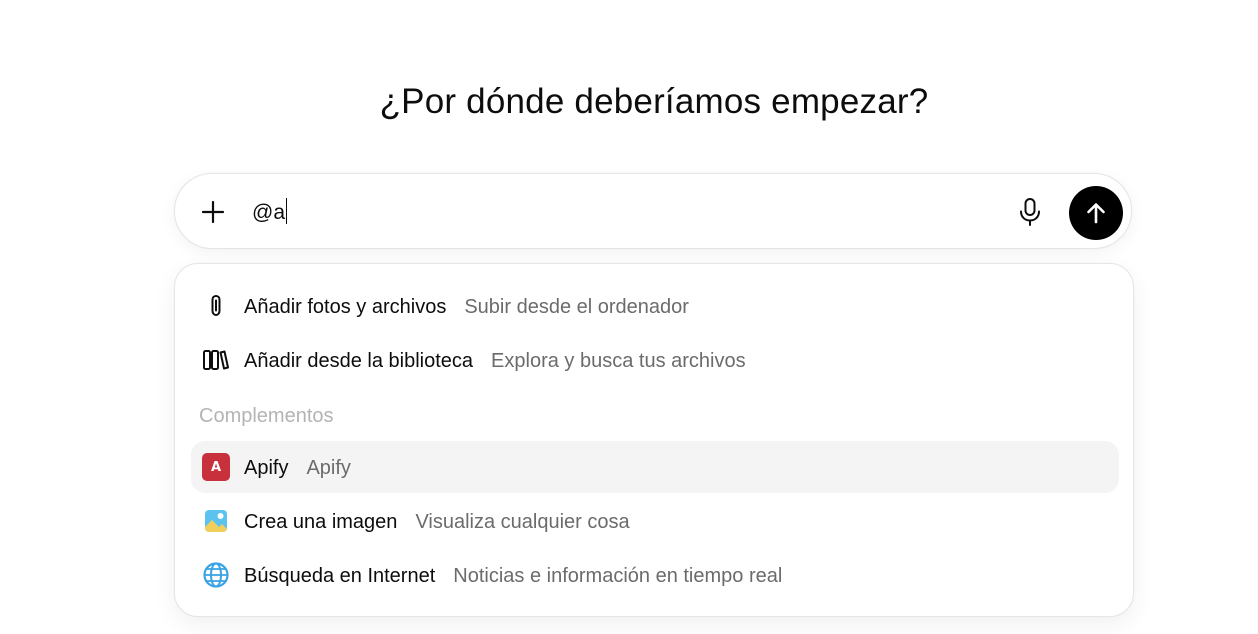  I want to click on prompt-composer: @a, so click(653, 211).